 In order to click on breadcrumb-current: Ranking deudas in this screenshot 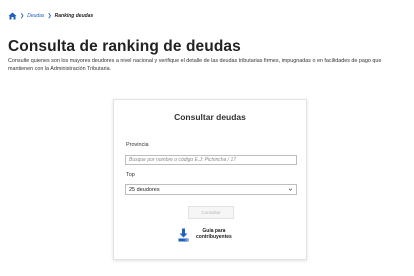, I will do `click(74, 16)`.